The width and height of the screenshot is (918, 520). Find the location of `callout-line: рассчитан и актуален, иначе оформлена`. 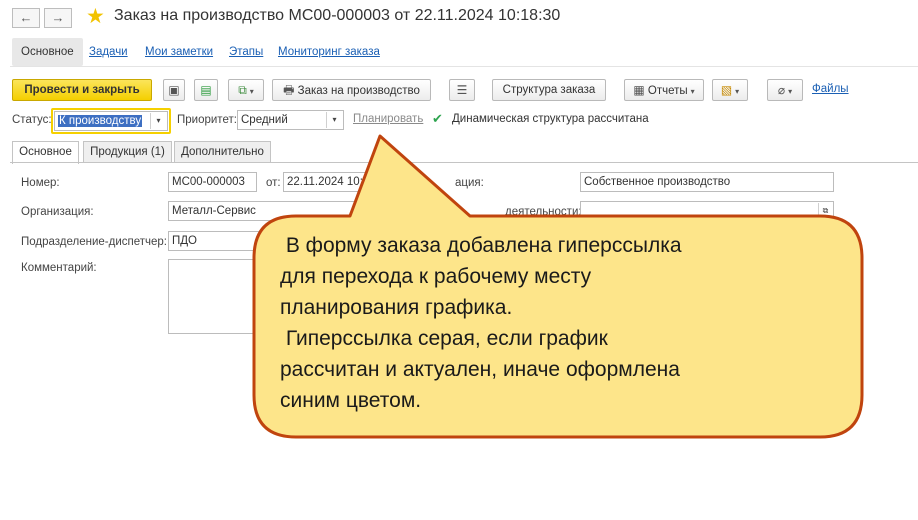

callout-line: рассчитан и актуален, иначе оформлена is located at coordinates (480, 369).